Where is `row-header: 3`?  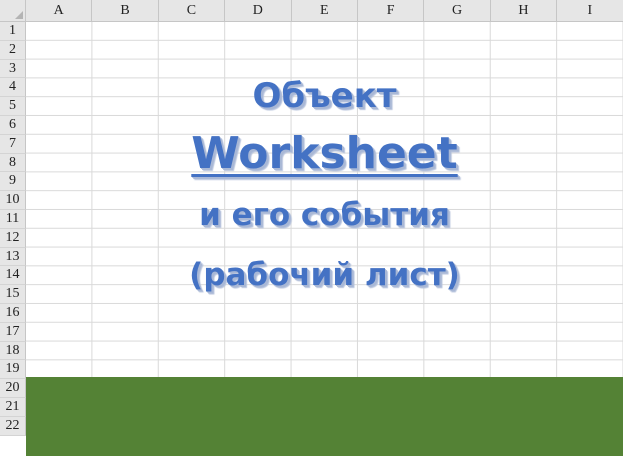 row-header: 3 is located at coordinates (13, 69).